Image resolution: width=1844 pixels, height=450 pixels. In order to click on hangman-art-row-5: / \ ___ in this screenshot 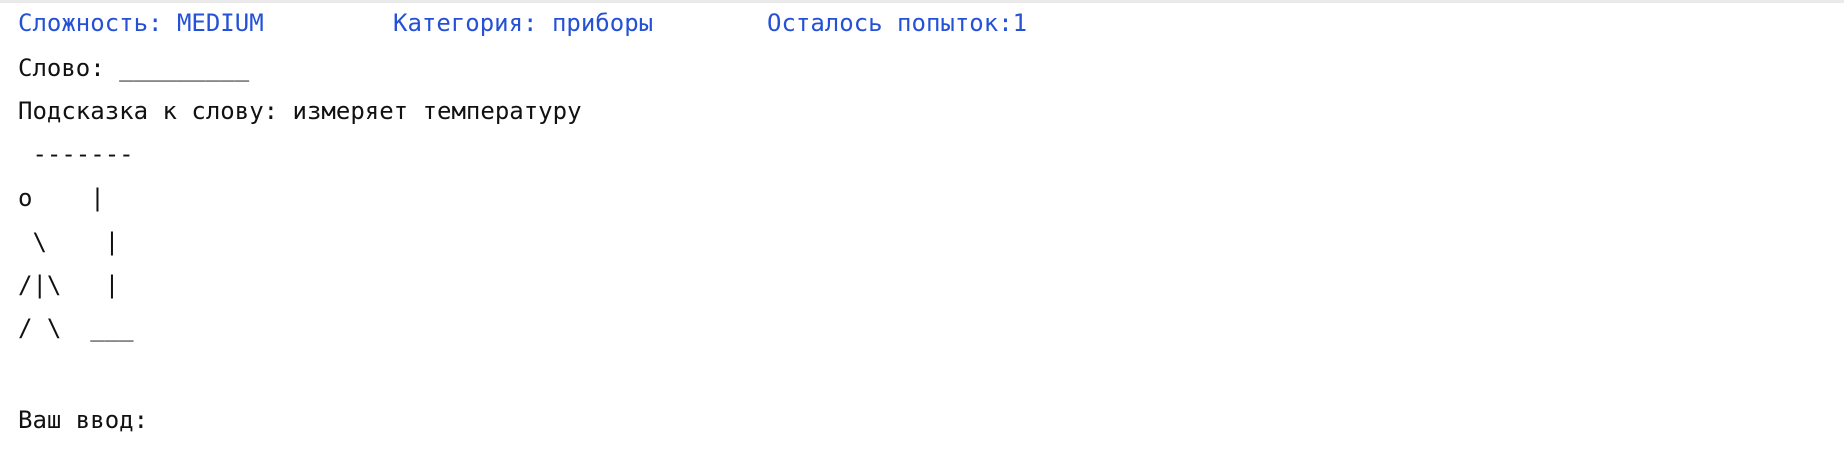, I will do `click(76, 328)`.